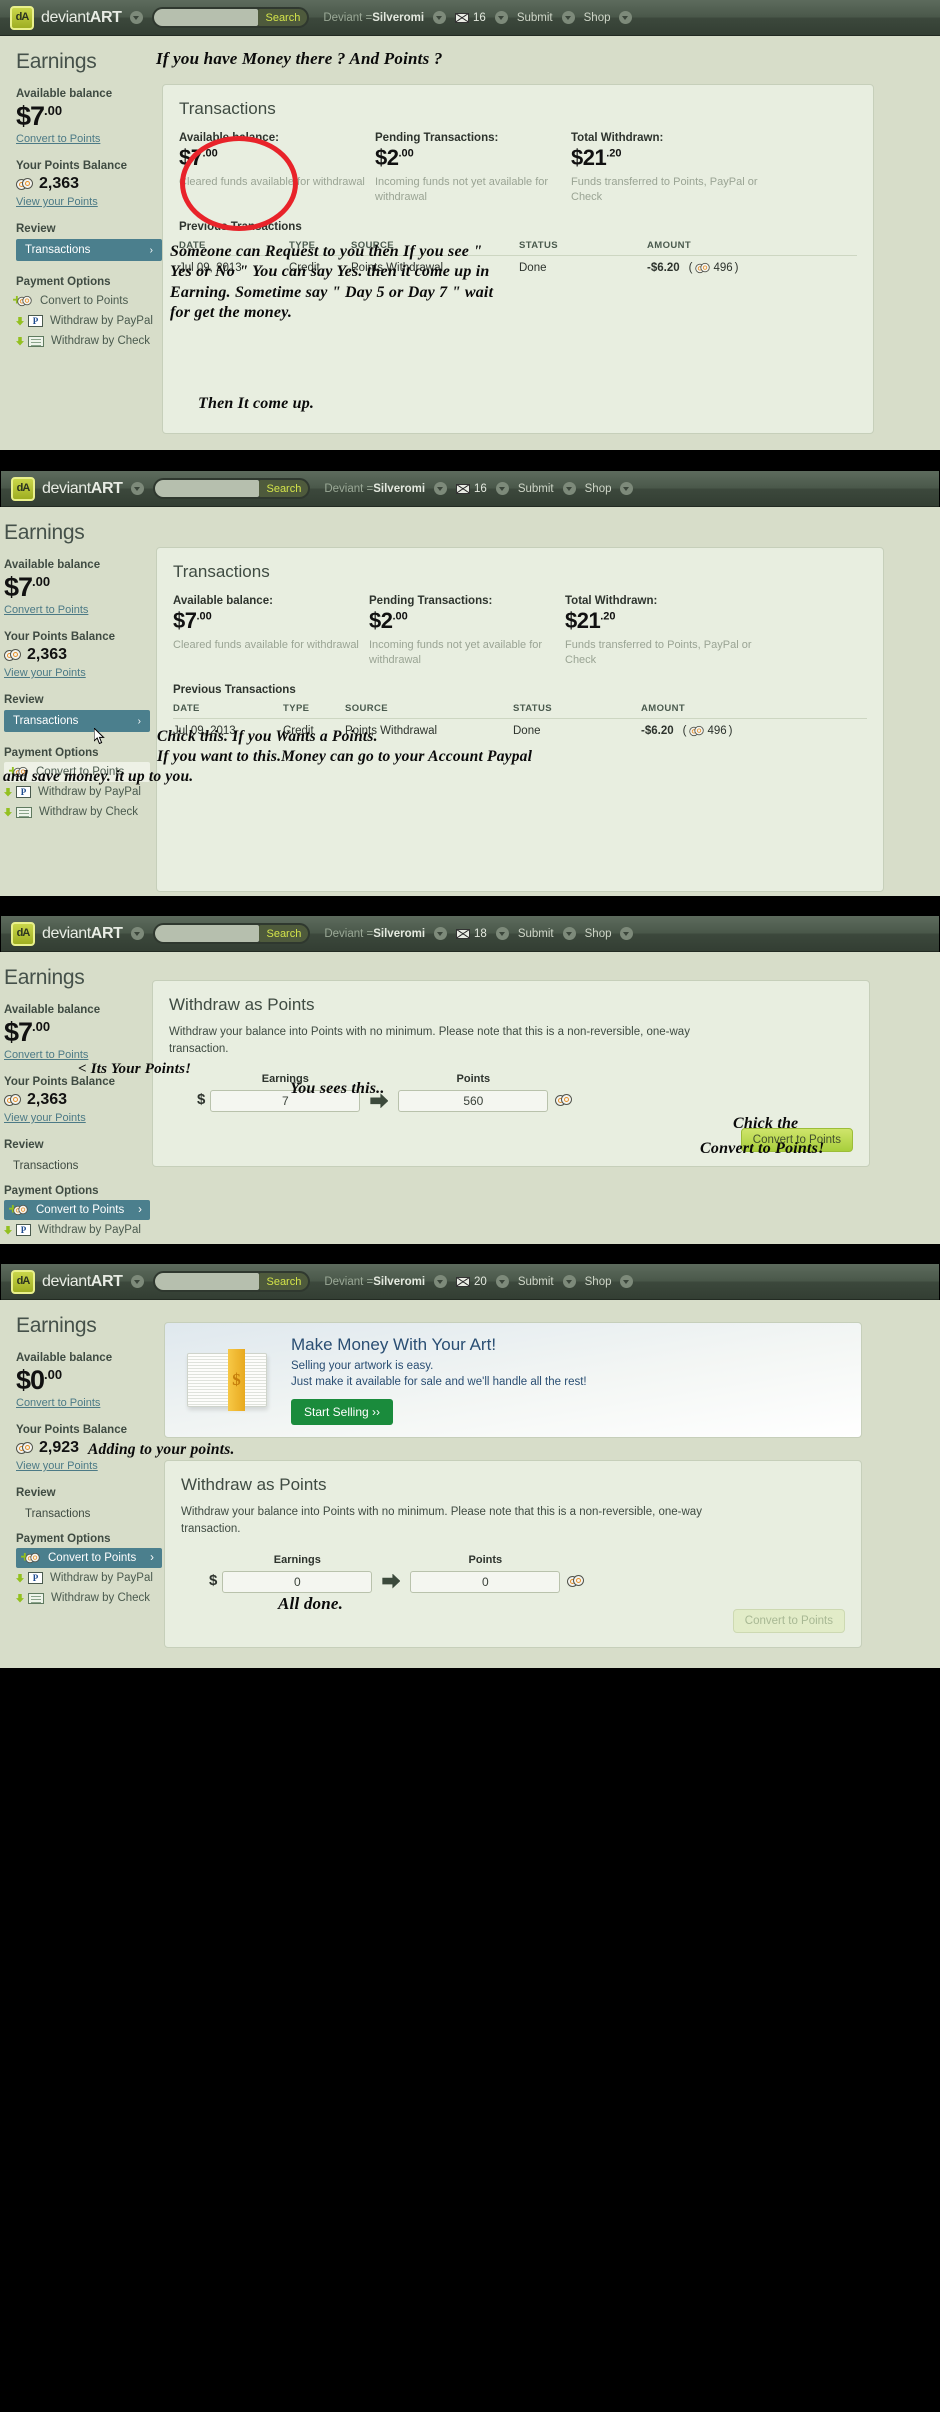 This screenshot has width=940, height=2412. What do you see at coordinates (485, 1559) in the screenshot?
I see `points-label: Points` at bounding box center [485, 1559].